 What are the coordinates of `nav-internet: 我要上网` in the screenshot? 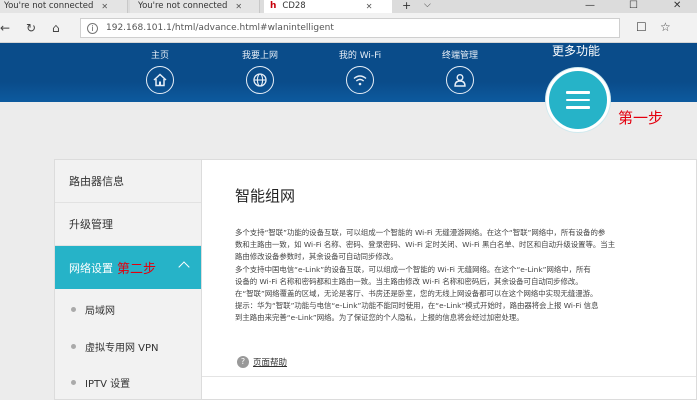 It's located at (260, 72).